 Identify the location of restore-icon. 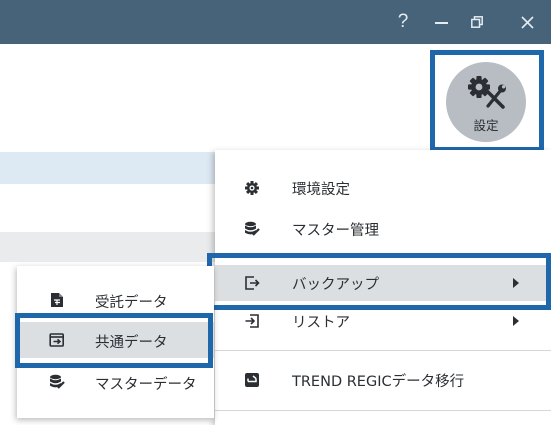
(477, 22).